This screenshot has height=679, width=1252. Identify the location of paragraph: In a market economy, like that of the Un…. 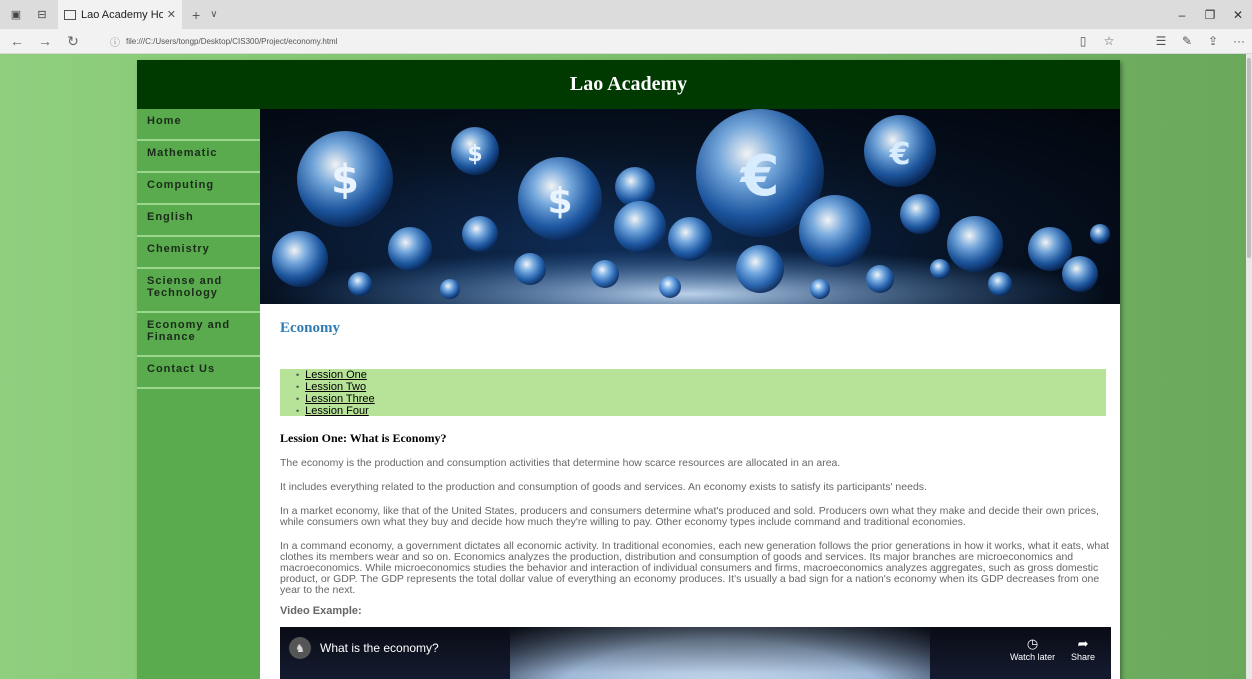
(689, 516).